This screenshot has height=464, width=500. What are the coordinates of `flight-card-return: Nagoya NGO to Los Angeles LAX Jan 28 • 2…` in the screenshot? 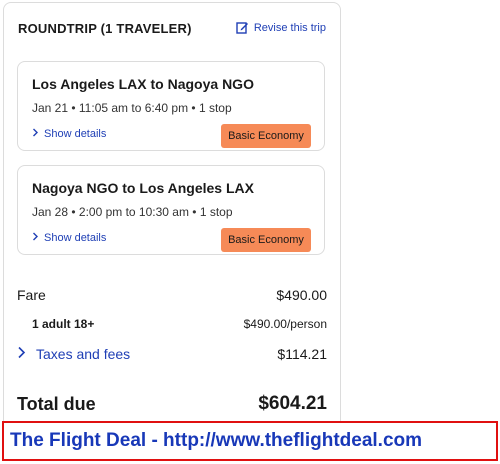 It's located at (171, 210).